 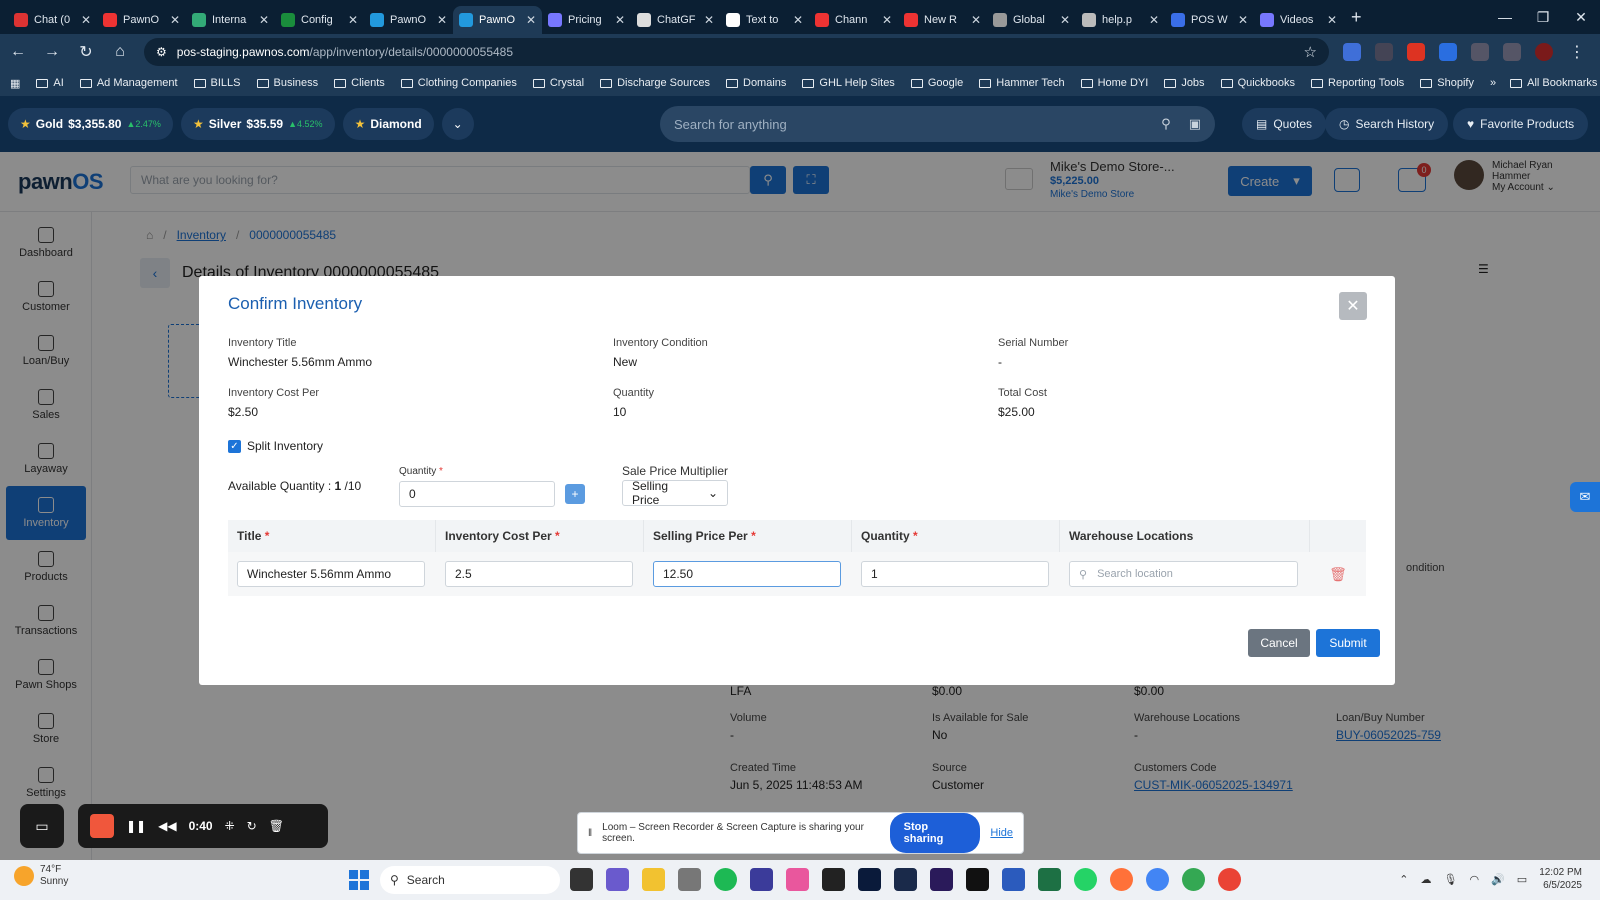 What do you see at coordinates (1521, 124) in the screenshot?
I see `favorite-products-button: ♥ Favorite Products` at bounding box center [1521, 124].